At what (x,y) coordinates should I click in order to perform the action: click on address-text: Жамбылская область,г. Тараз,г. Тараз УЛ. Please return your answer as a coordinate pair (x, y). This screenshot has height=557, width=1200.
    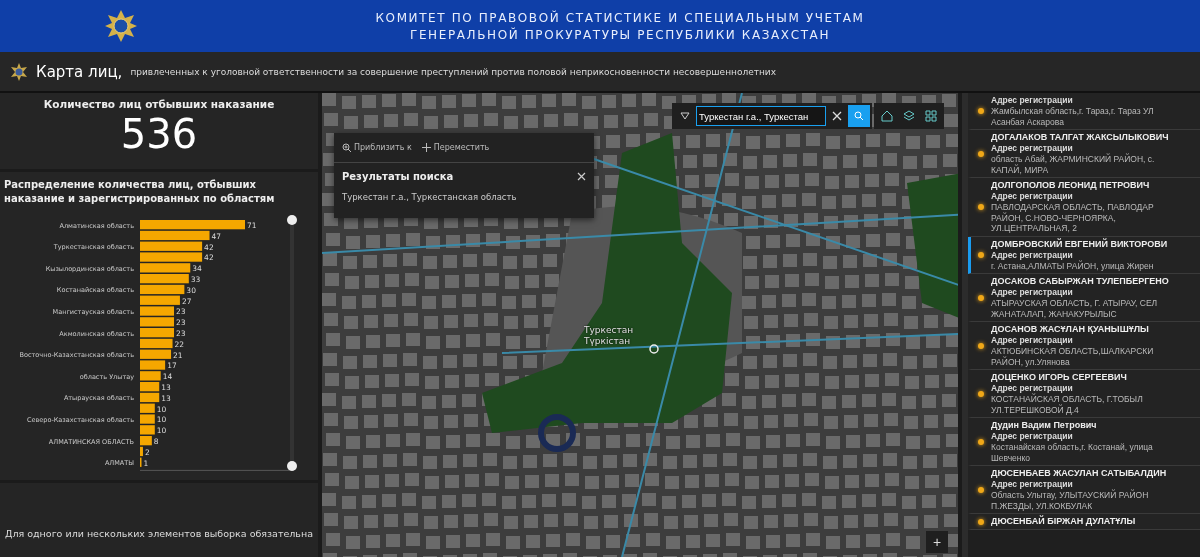
    Looking at the image, I should click on (1072, 111).